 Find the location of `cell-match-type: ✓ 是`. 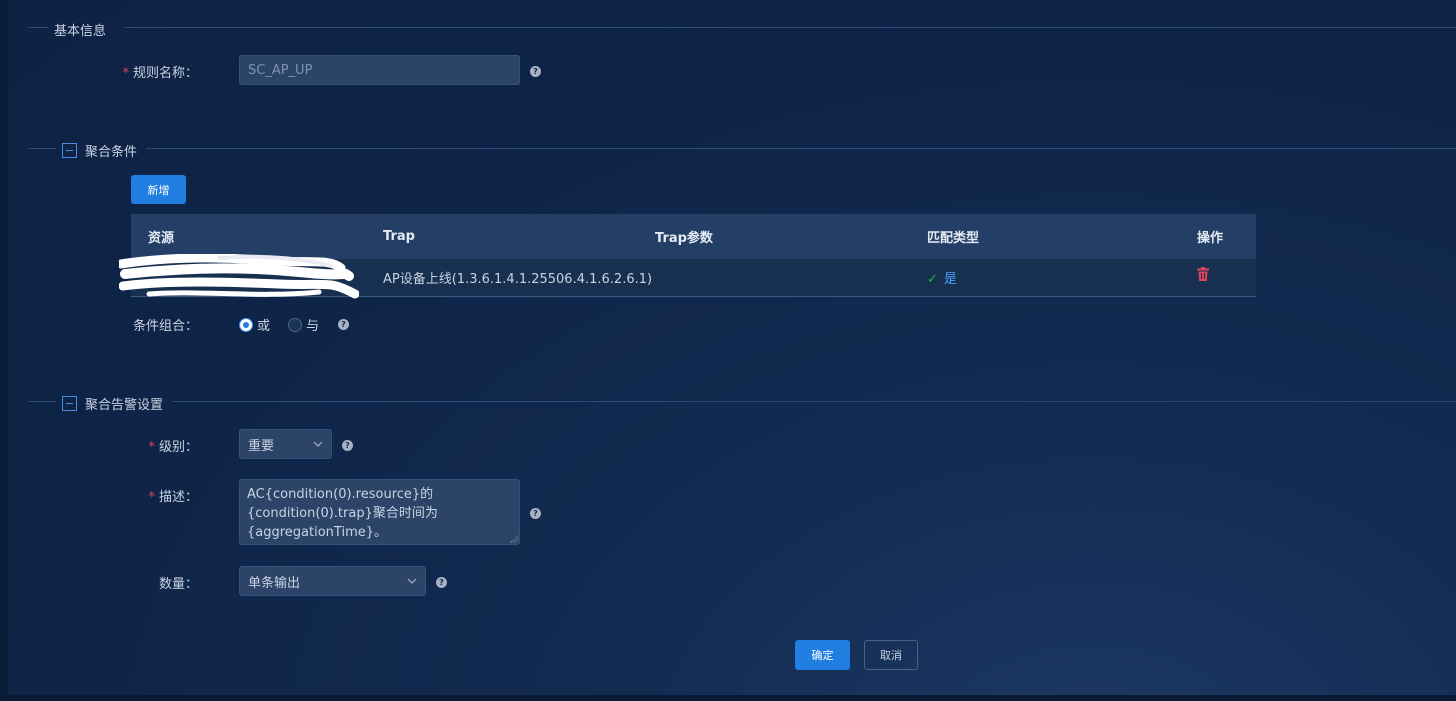

cell-match-type: ✓ 是 is located at coordinates (1045, 277).